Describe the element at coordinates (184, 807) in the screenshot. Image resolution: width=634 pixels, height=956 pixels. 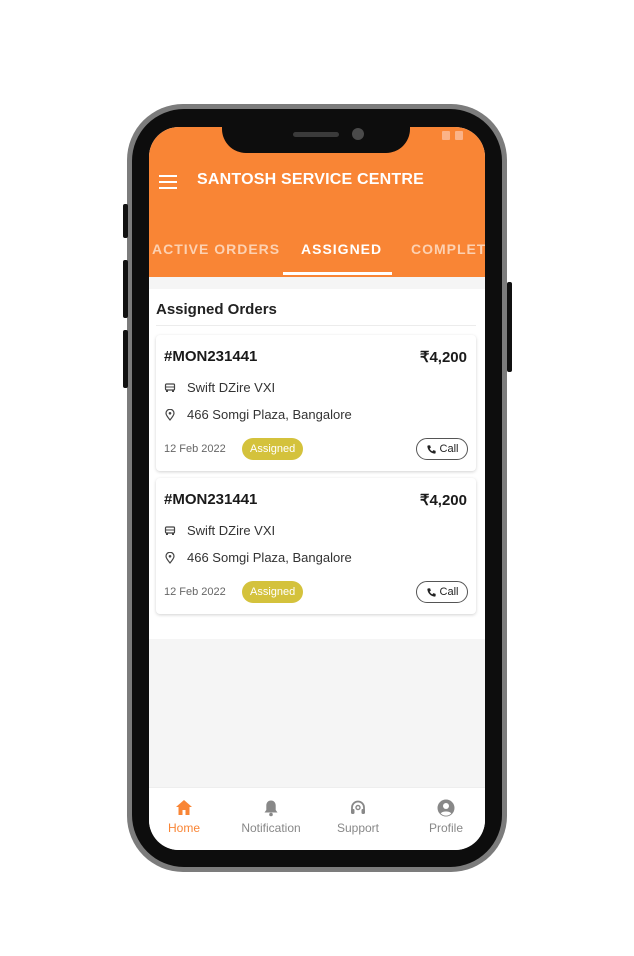
I see `home-icon` at that location.